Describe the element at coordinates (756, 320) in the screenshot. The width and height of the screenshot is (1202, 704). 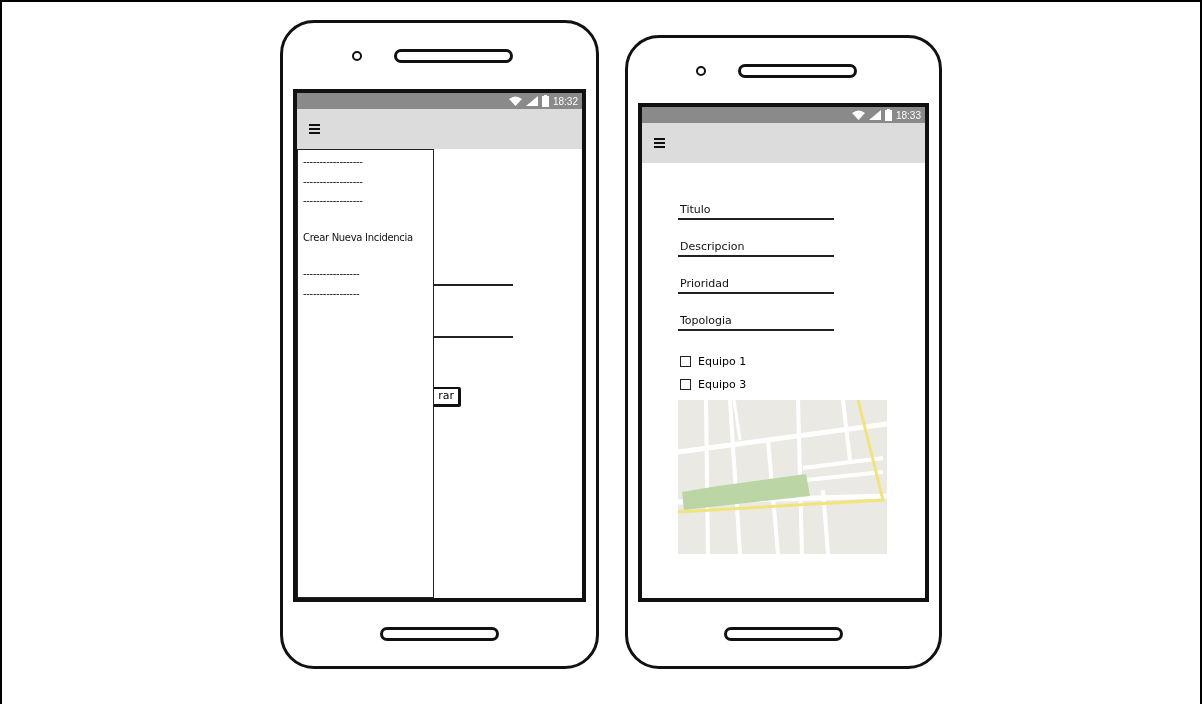
I see `input-field: Topologia` at that location.